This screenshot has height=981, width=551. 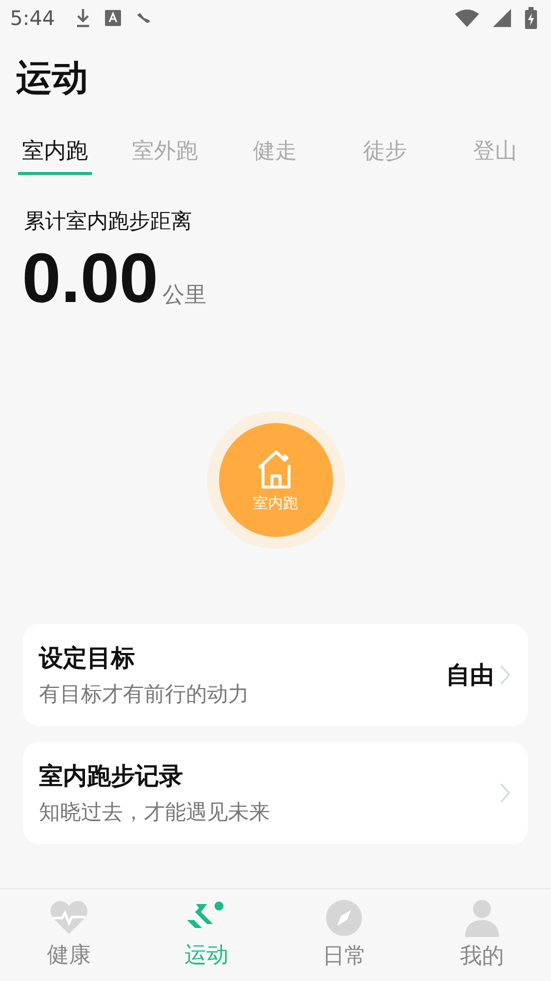 What do you see at coordinates (90, 278) in the screenshot?
I see `distance-value: 0.00` at bounding box center [90, 278].